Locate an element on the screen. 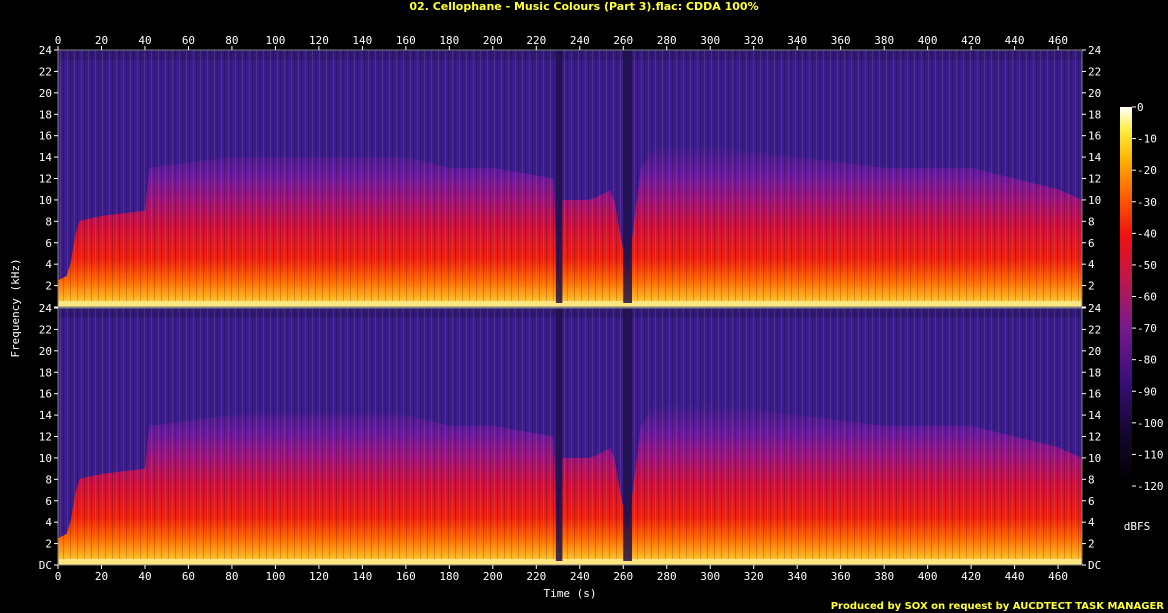  xtick-label-bottom-100: 100 is located at coordinates (275, 576).